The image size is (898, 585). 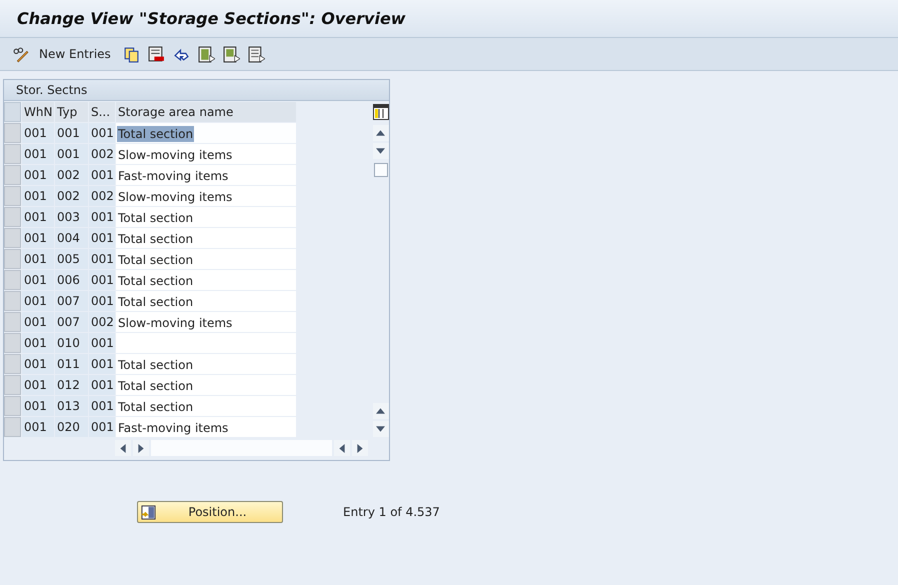 I want to click on table-cell: 006, so click(x=71, y=280).